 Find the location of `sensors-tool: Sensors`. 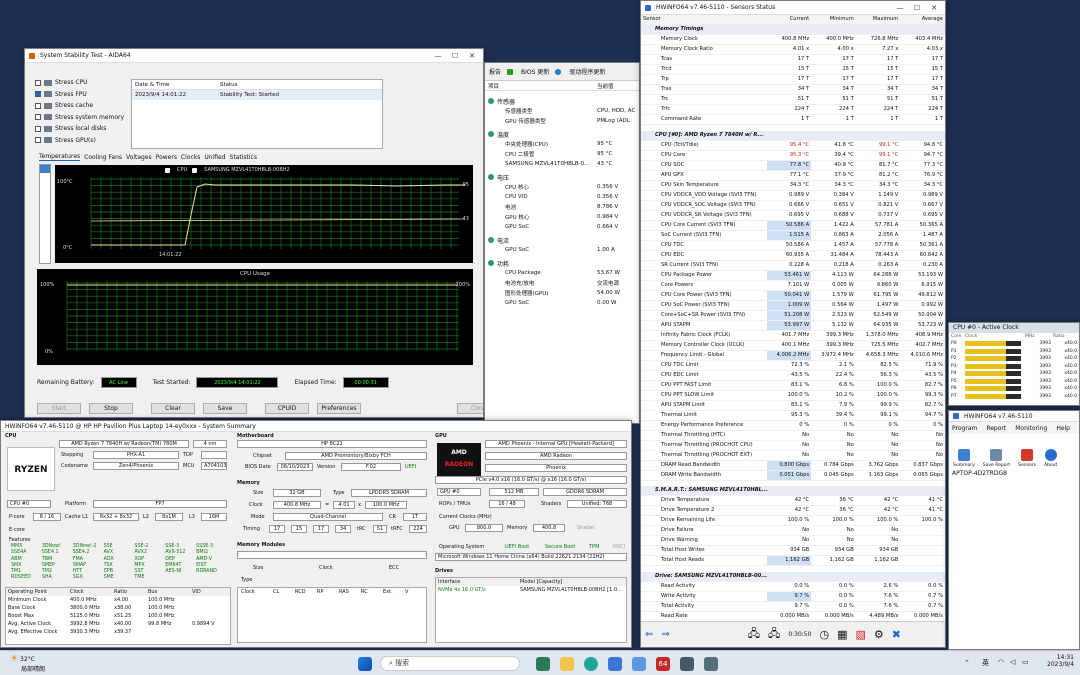

sensors-tool: Sensors is located at coordinates (1027, 458).